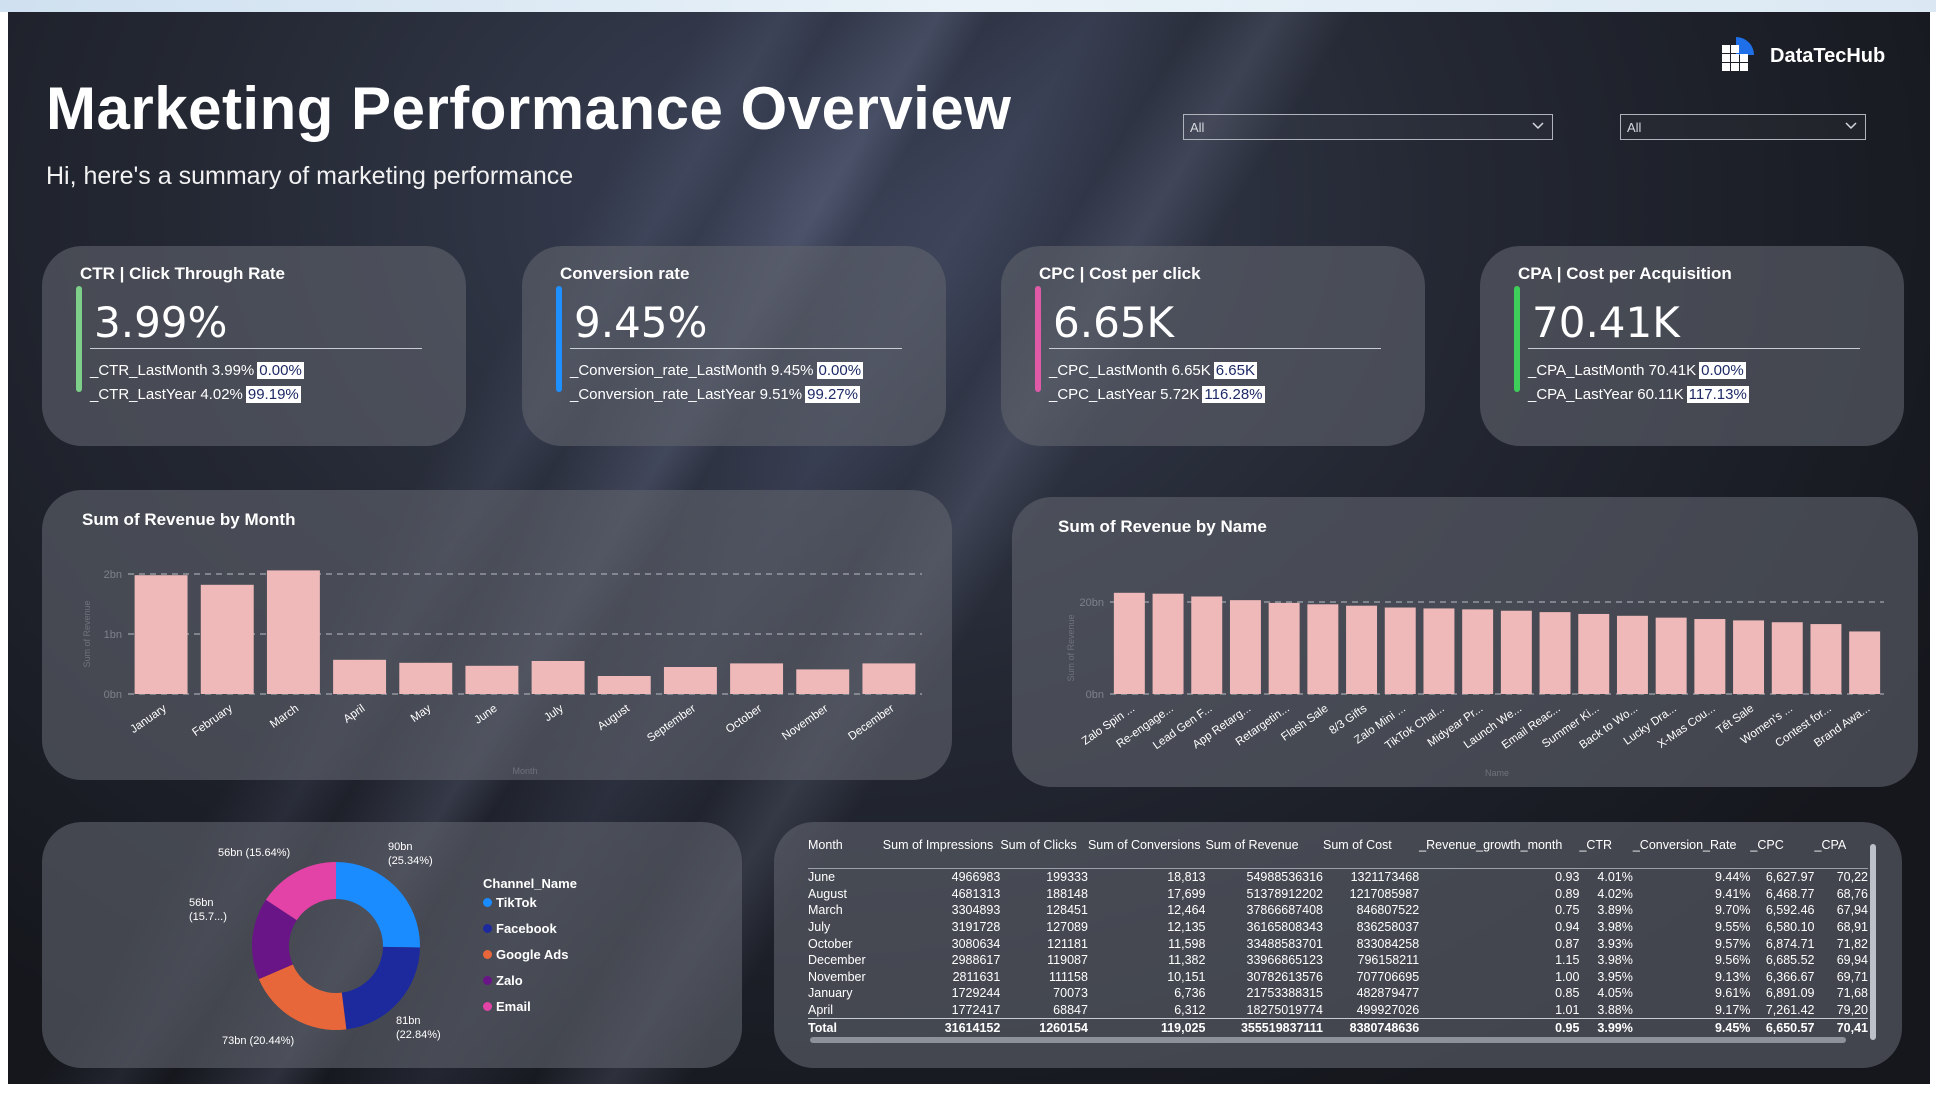 The width and height of the screenshot is (1936, 1097). What do you see at coordinates (1790, 943) in the screenshot?
I see `table-cell: 6,874.71` at bounding box center [1790, 943].